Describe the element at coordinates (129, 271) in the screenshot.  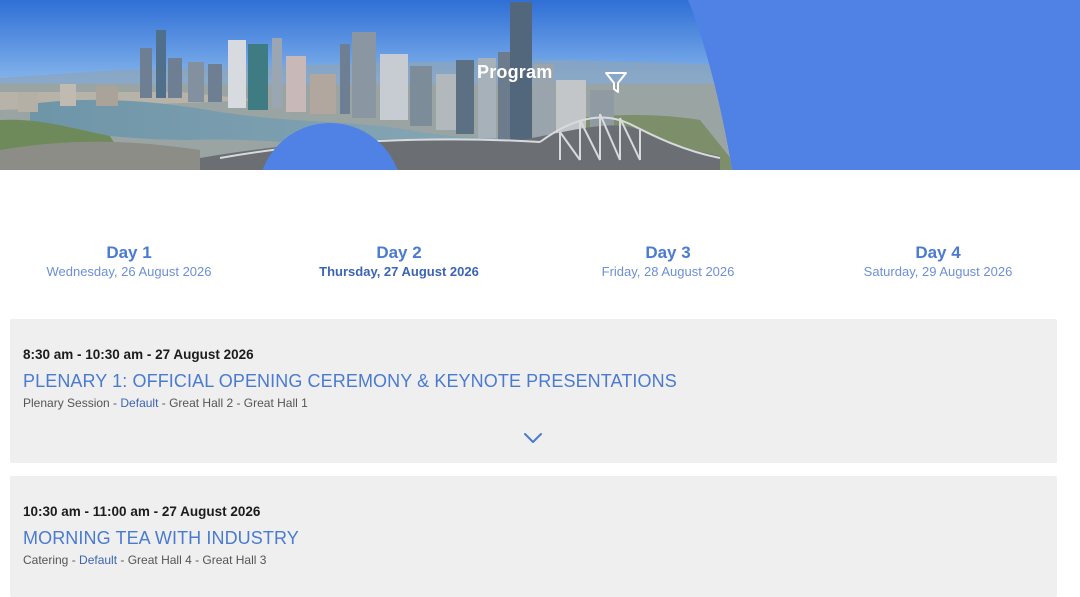
I see `day-date: Wednesday, 26 August 2026` at that location.